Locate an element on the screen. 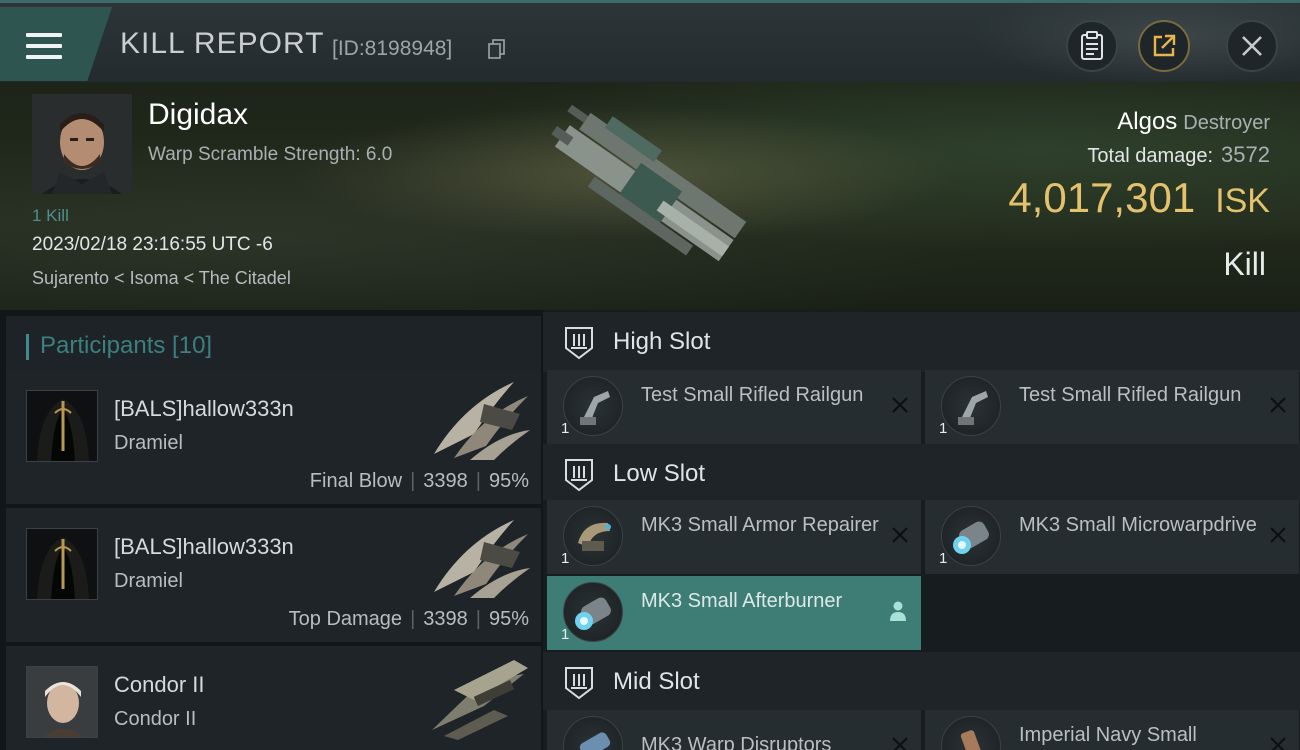  kill-location: Sujarento < Isoma < The Citadel is located at coordinates (161, 278).